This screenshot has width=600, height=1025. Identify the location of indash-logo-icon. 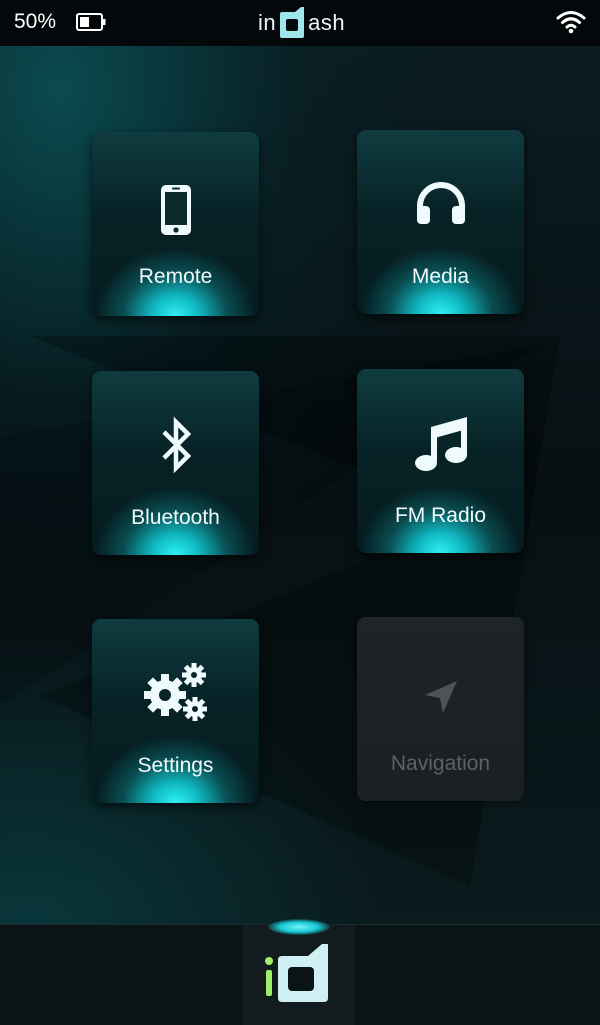
(298, 974).